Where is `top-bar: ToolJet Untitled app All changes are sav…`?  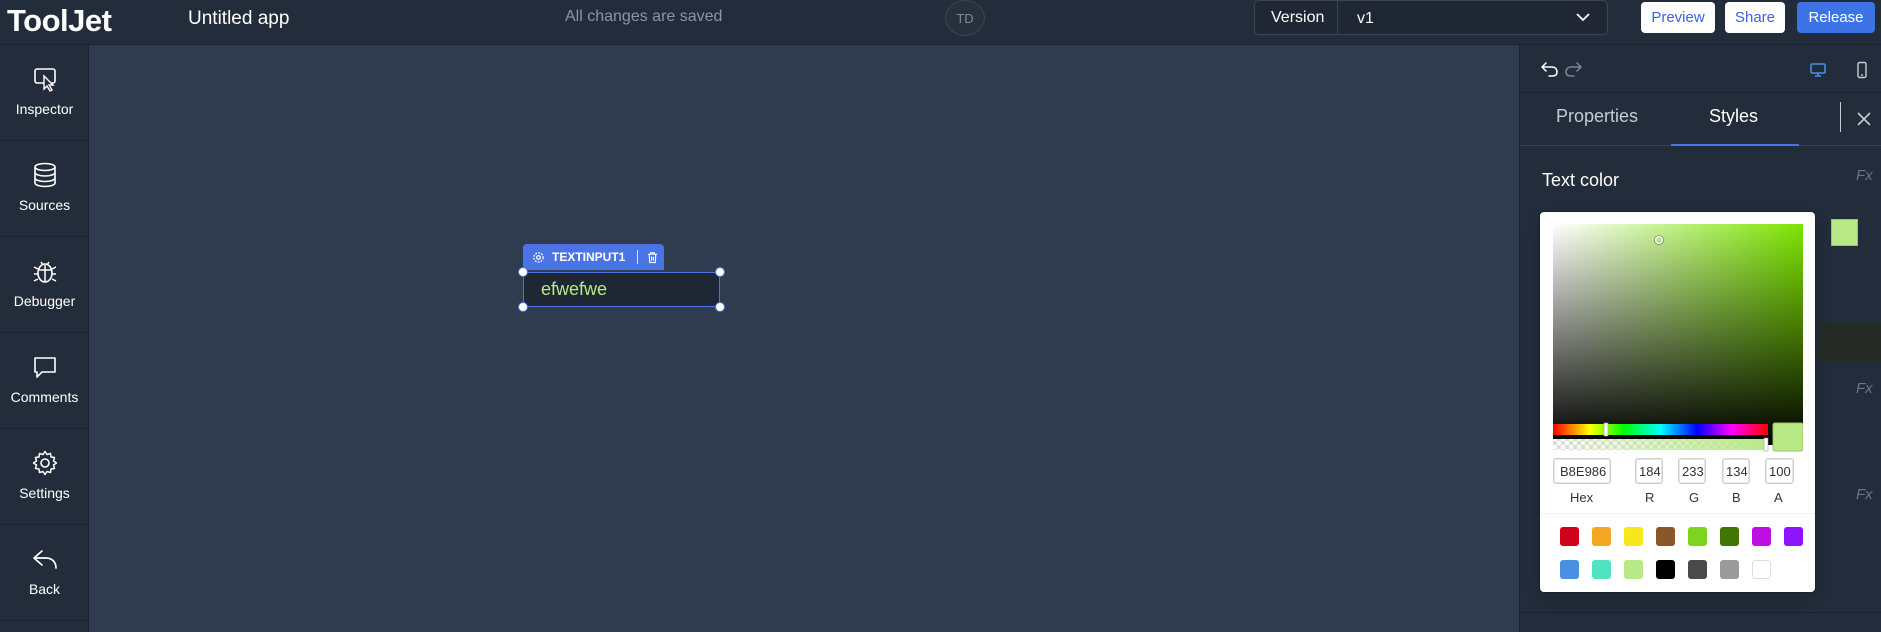
top-bar: ToolJet Untitled app All changes are sav… is located at coordinates (940, 22).